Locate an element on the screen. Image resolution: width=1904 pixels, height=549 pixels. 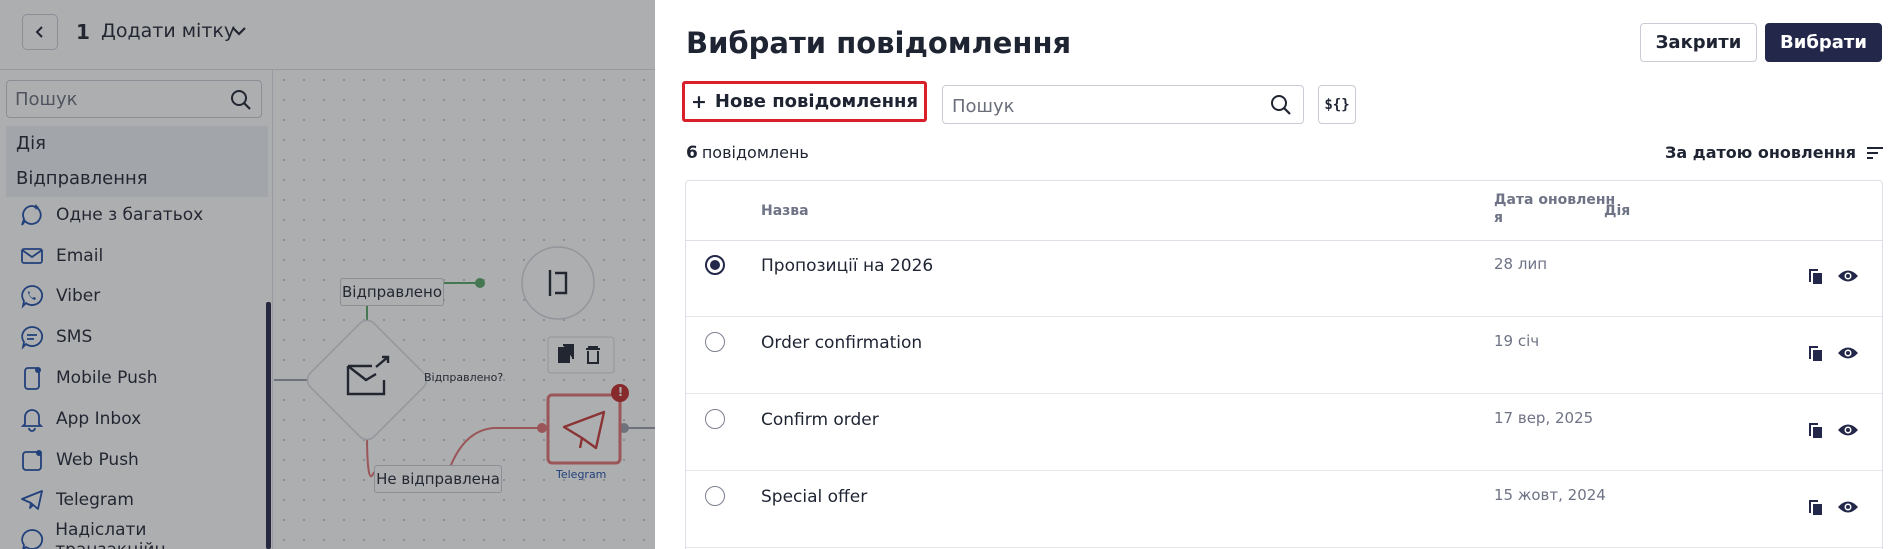
panel-title: Вибрати повідомлення is located at coordinates (879, 43).